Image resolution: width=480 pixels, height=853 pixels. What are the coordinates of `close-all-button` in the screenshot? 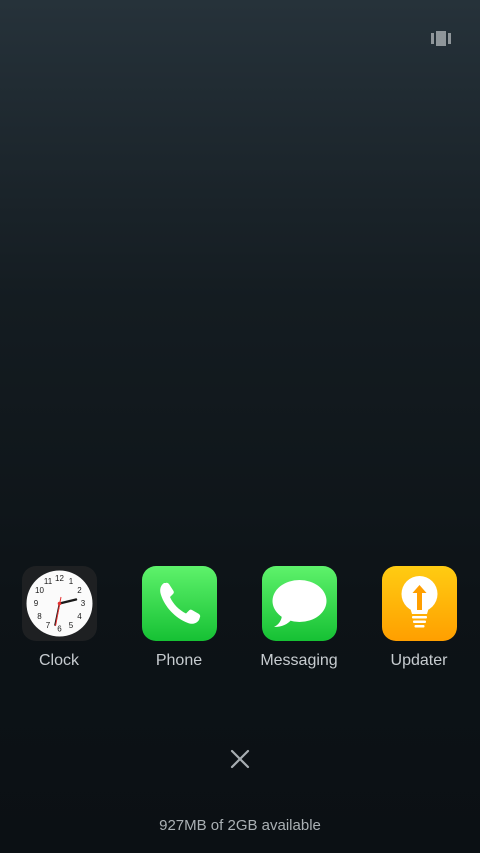 It's located at (240, 759).